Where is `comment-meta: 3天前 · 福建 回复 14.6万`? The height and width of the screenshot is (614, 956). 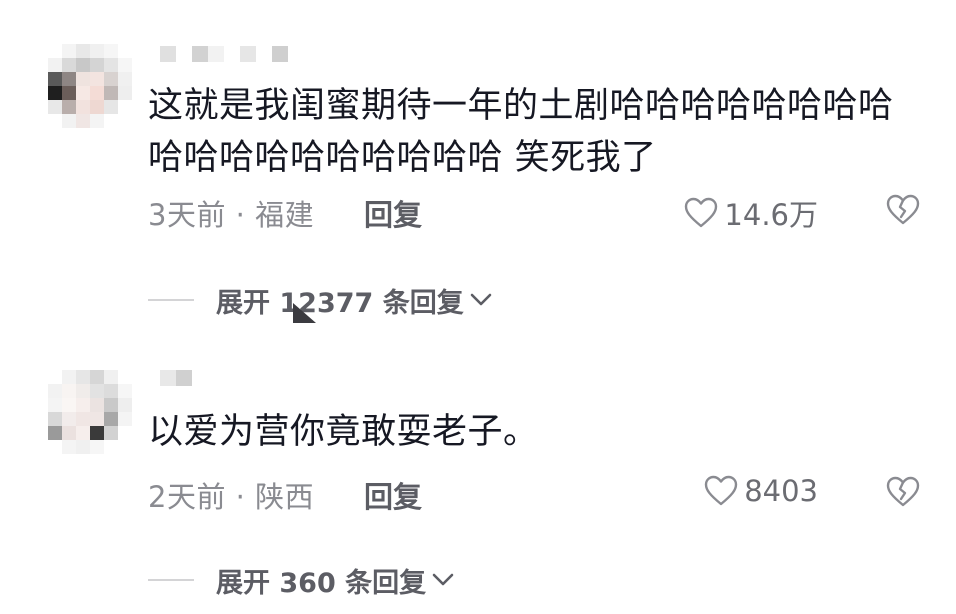
comment-meta: 3天前 · 福建 回复 14.6万 is located at coordinates (538, 212).